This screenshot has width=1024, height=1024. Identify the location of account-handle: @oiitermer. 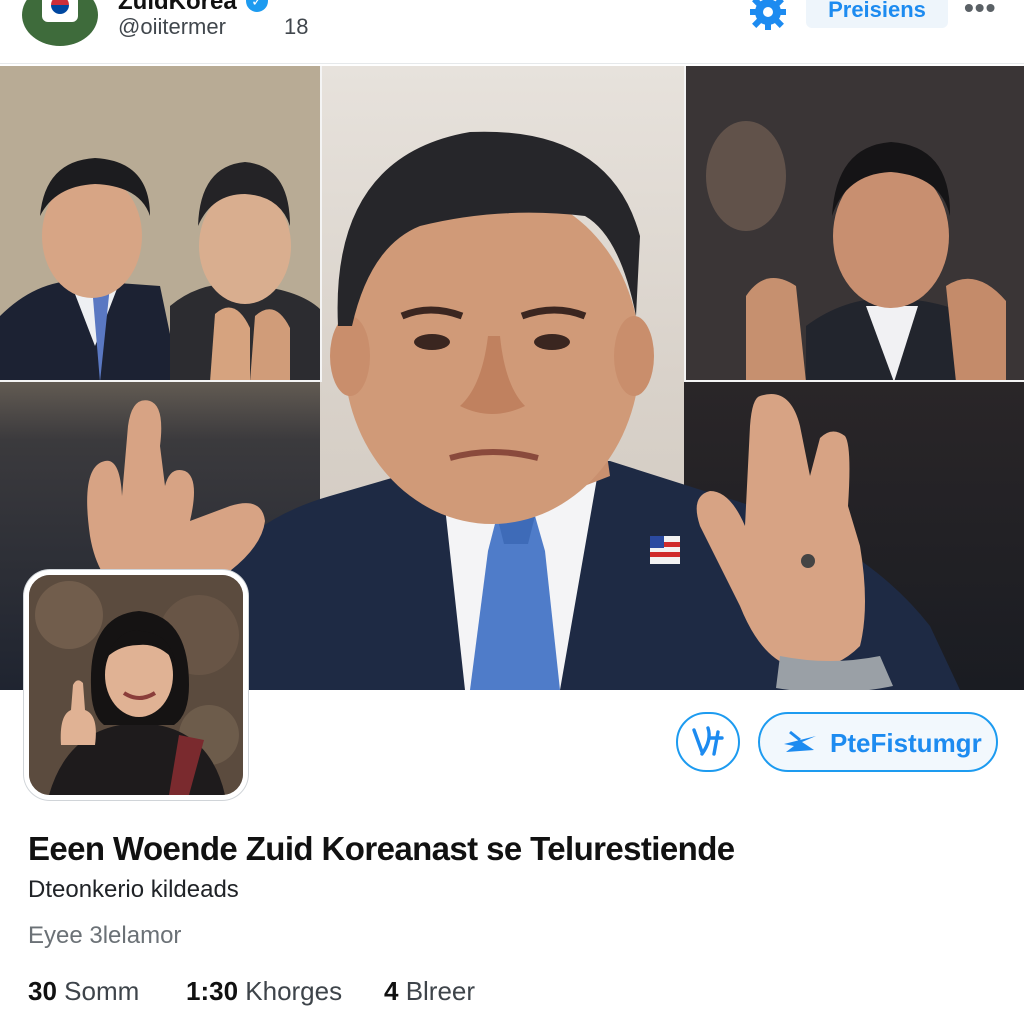
(172, 26).